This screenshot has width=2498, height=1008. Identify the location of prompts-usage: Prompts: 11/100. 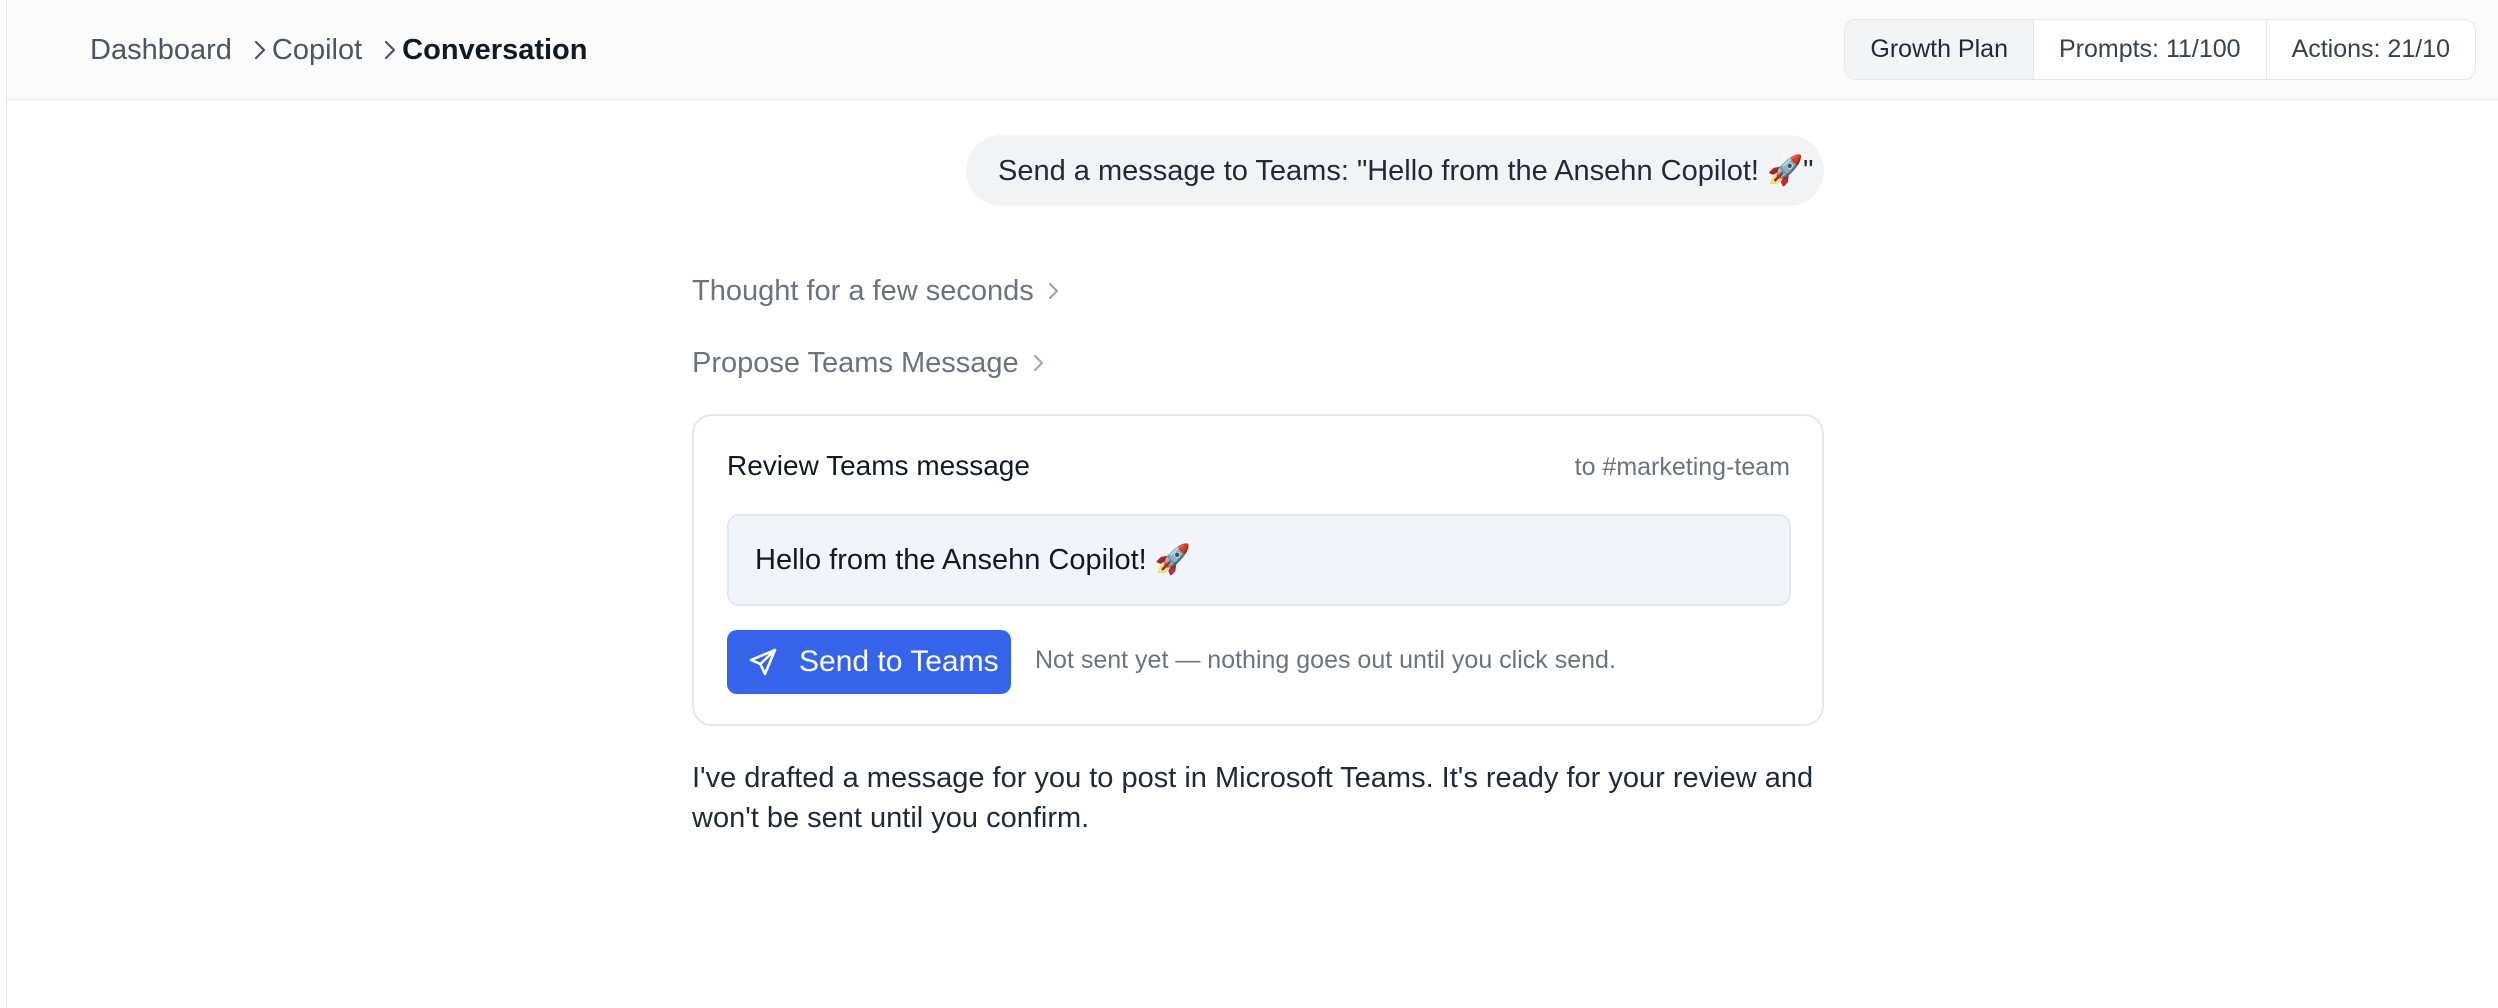
(2149, 49).